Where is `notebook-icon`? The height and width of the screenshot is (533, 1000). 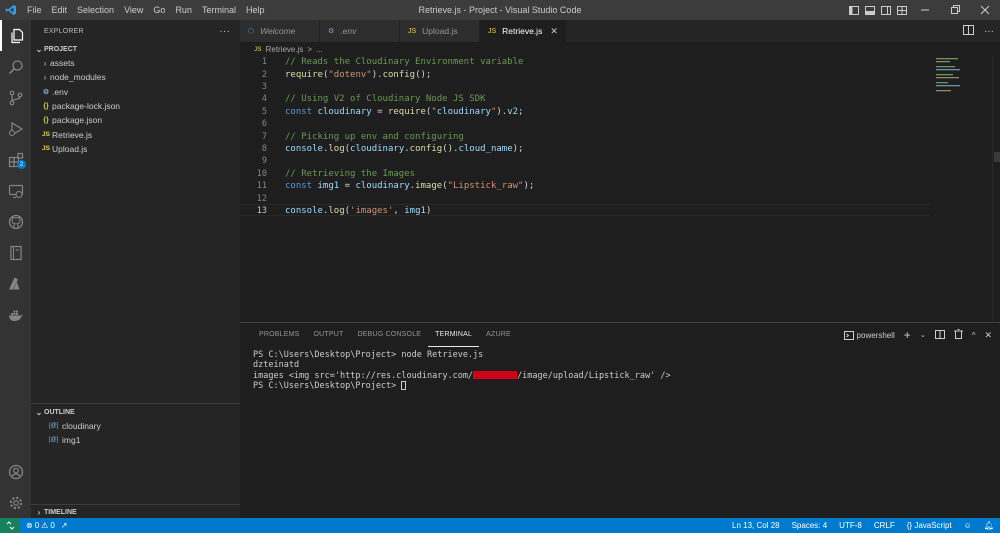 notebook-icon is located at coordinates (15, 252).